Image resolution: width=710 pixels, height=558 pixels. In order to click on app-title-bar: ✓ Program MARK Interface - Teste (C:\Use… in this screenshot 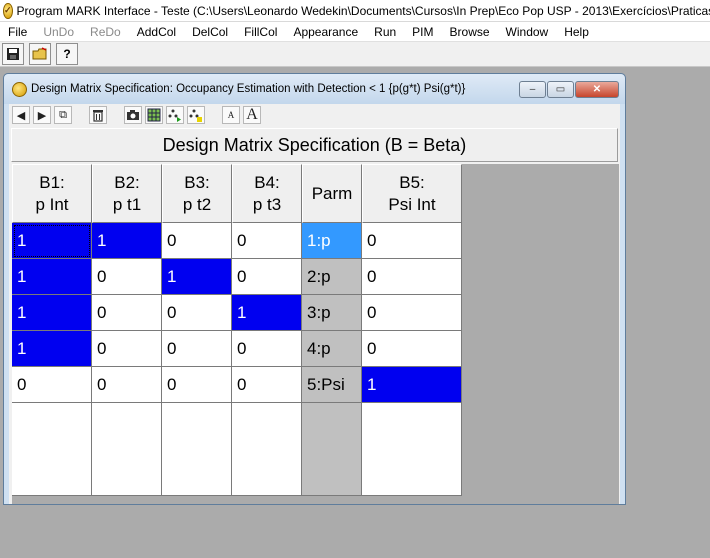, I will do `click(355, 11)`.